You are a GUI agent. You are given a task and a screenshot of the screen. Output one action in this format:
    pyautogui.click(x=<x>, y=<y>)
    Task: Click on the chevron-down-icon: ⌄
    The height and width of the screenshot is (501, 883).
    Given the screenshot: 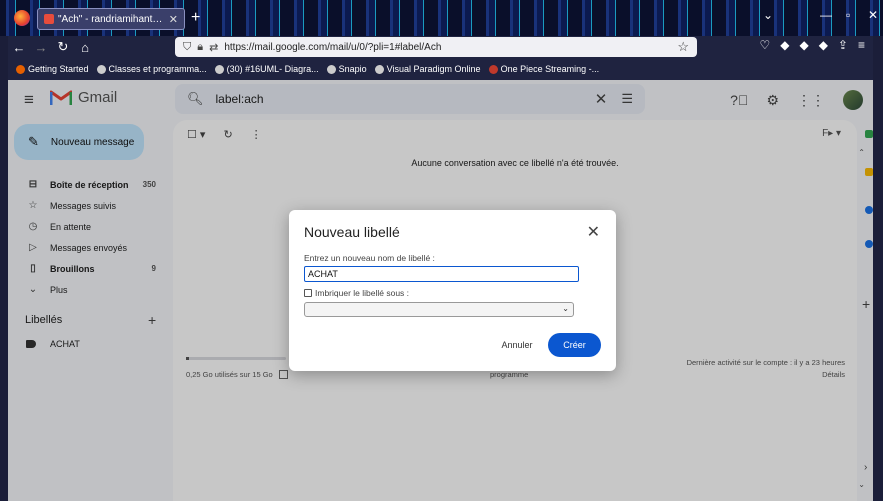 What is the action you would take?
    pyautogui.click(x=565, y=308)
    